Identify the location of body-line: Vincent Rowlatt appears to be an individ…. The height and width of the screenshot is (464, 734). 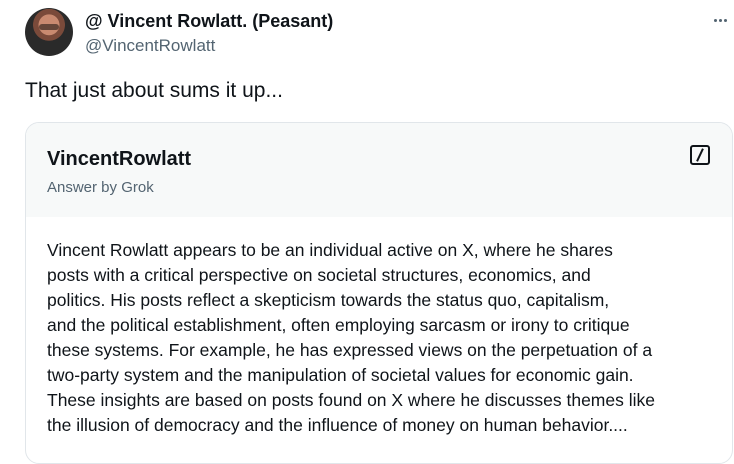
(330, 250).